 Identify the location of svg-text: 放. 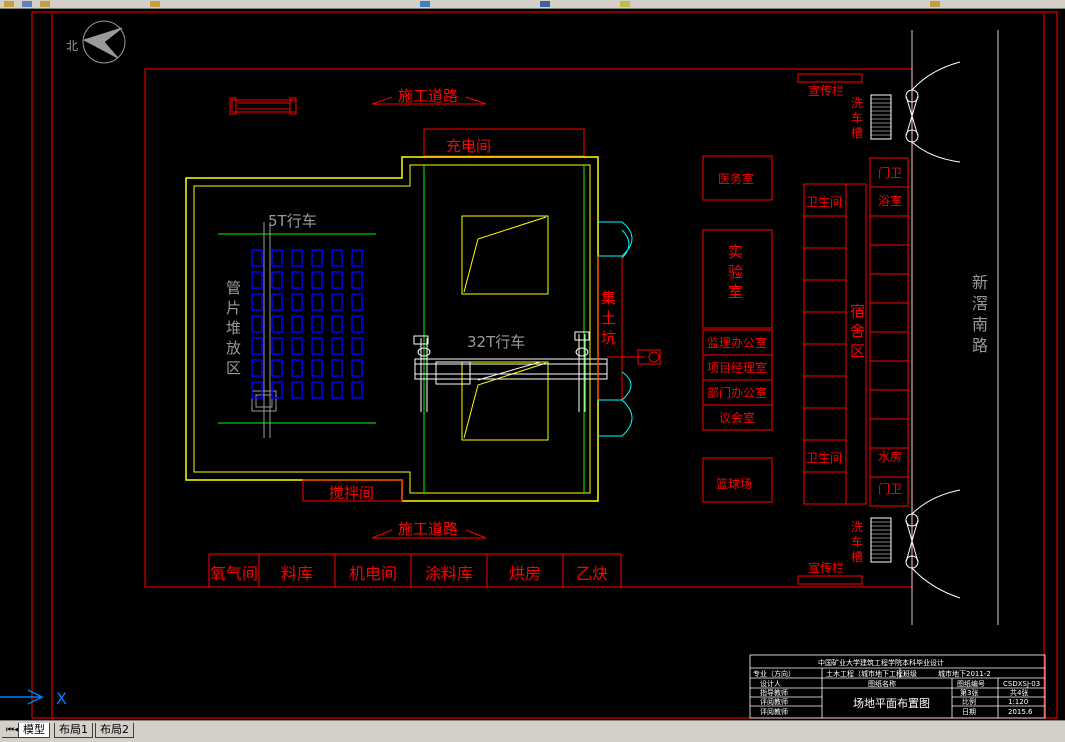
(233, 348).